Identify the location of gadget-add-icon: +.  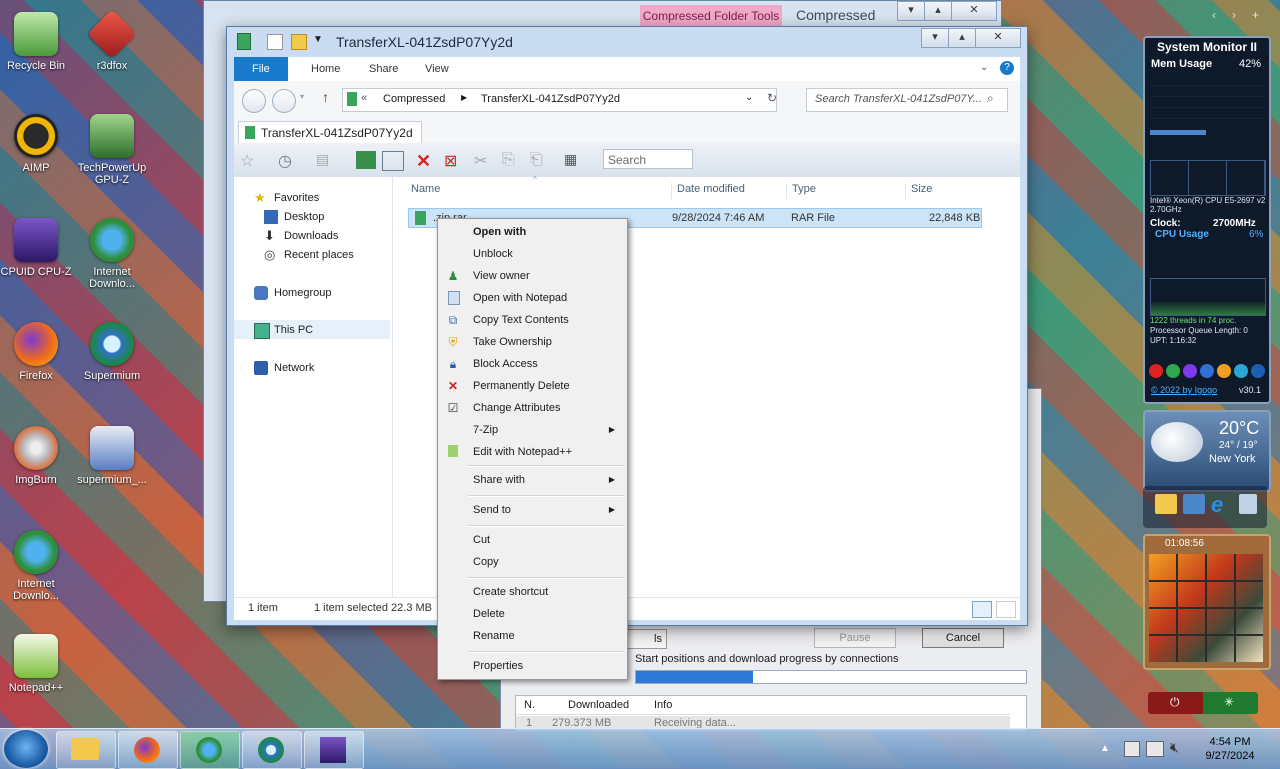
(1255, 15).